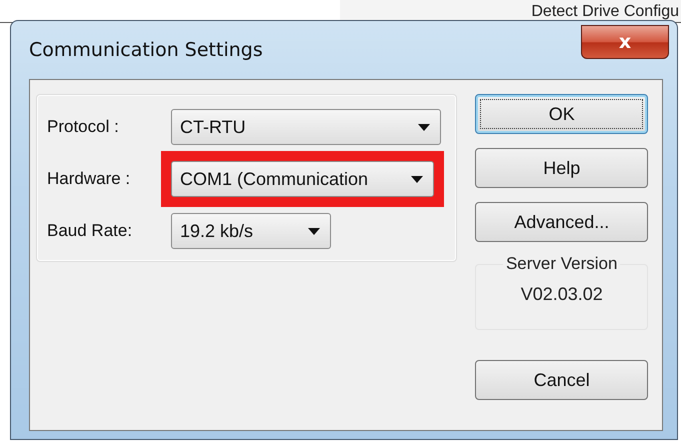 The image size is (681, 443). What do you see at coordinates (146, 50) in the screenshot?
I see `window-title: Communication Settings` at bounding box center [146, 50].